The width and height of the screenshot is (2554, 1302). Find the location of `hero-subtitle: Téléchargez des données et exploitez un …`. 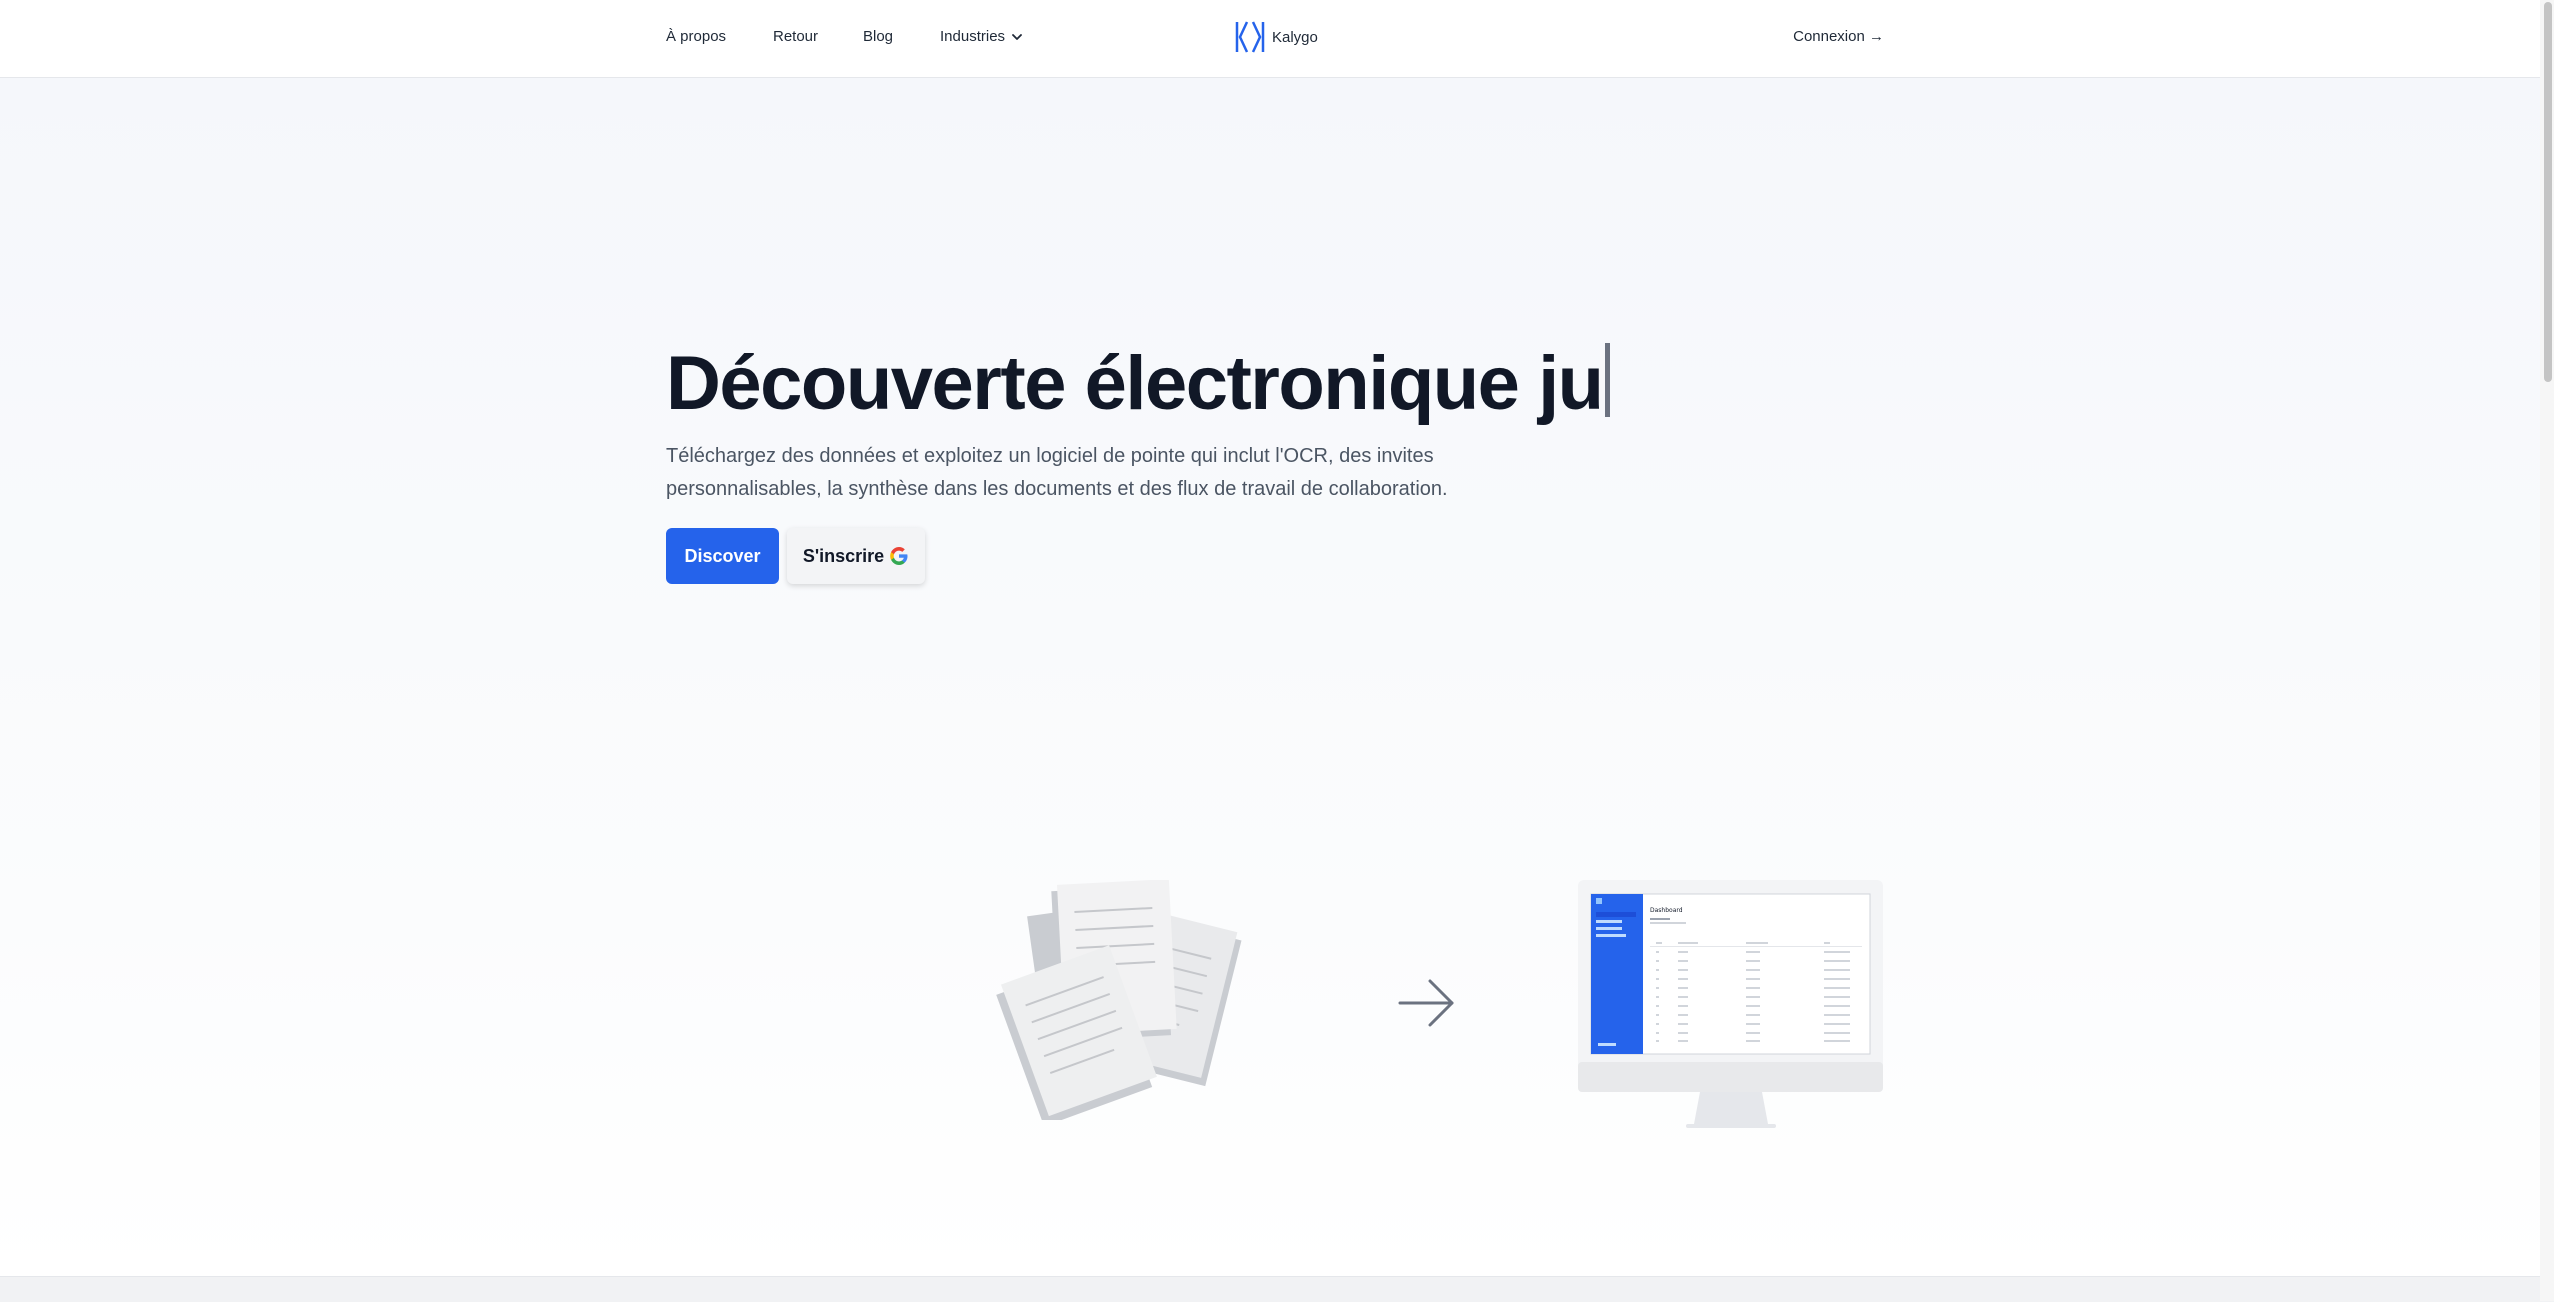

hero-subtitle: Téléchargez des données et exploitez un … is located at coordinates (1057, 472).